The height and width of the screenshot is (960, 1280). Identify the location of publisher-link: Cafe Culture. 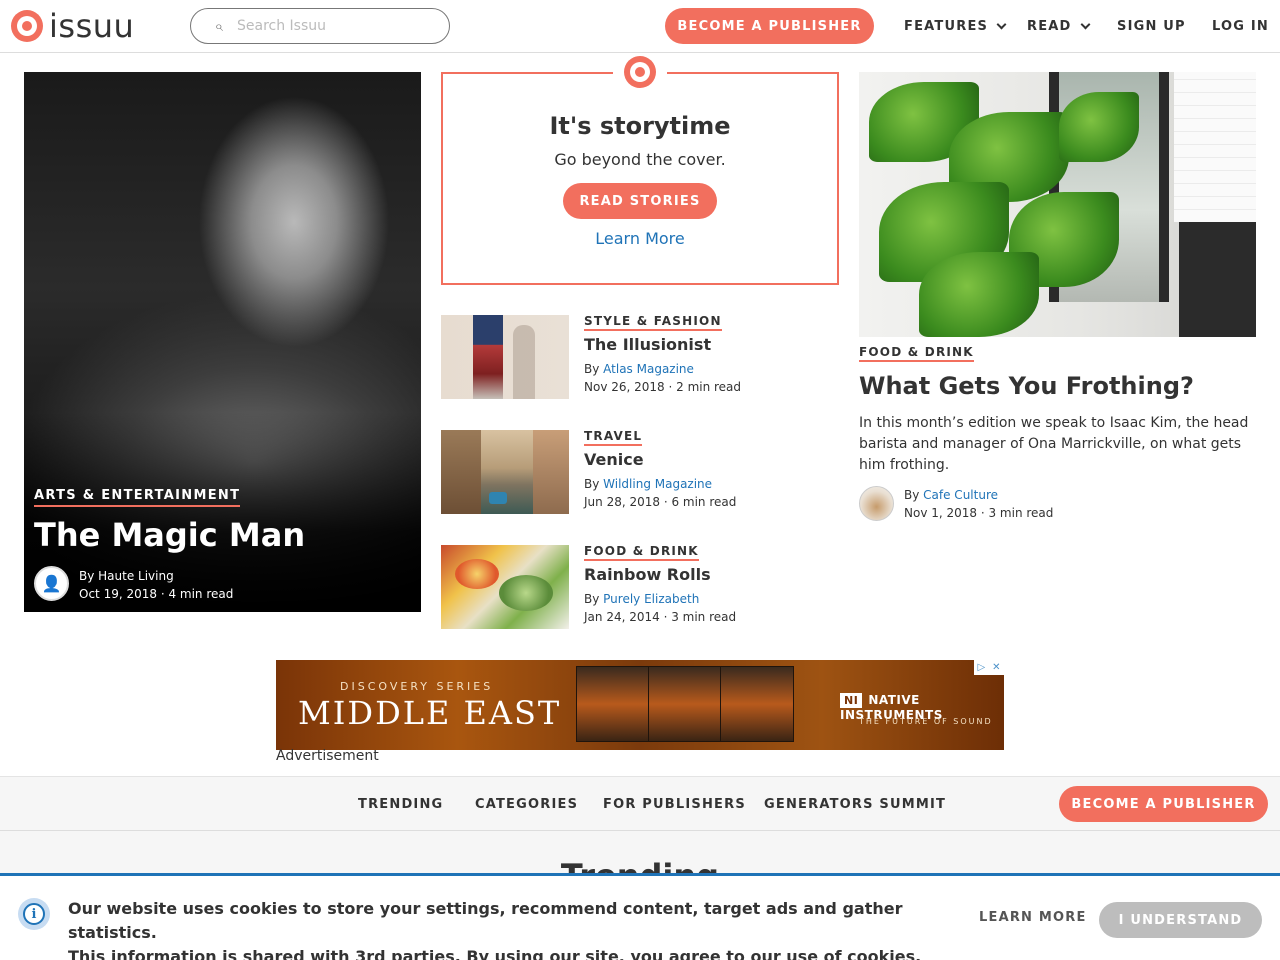
(960, 495).